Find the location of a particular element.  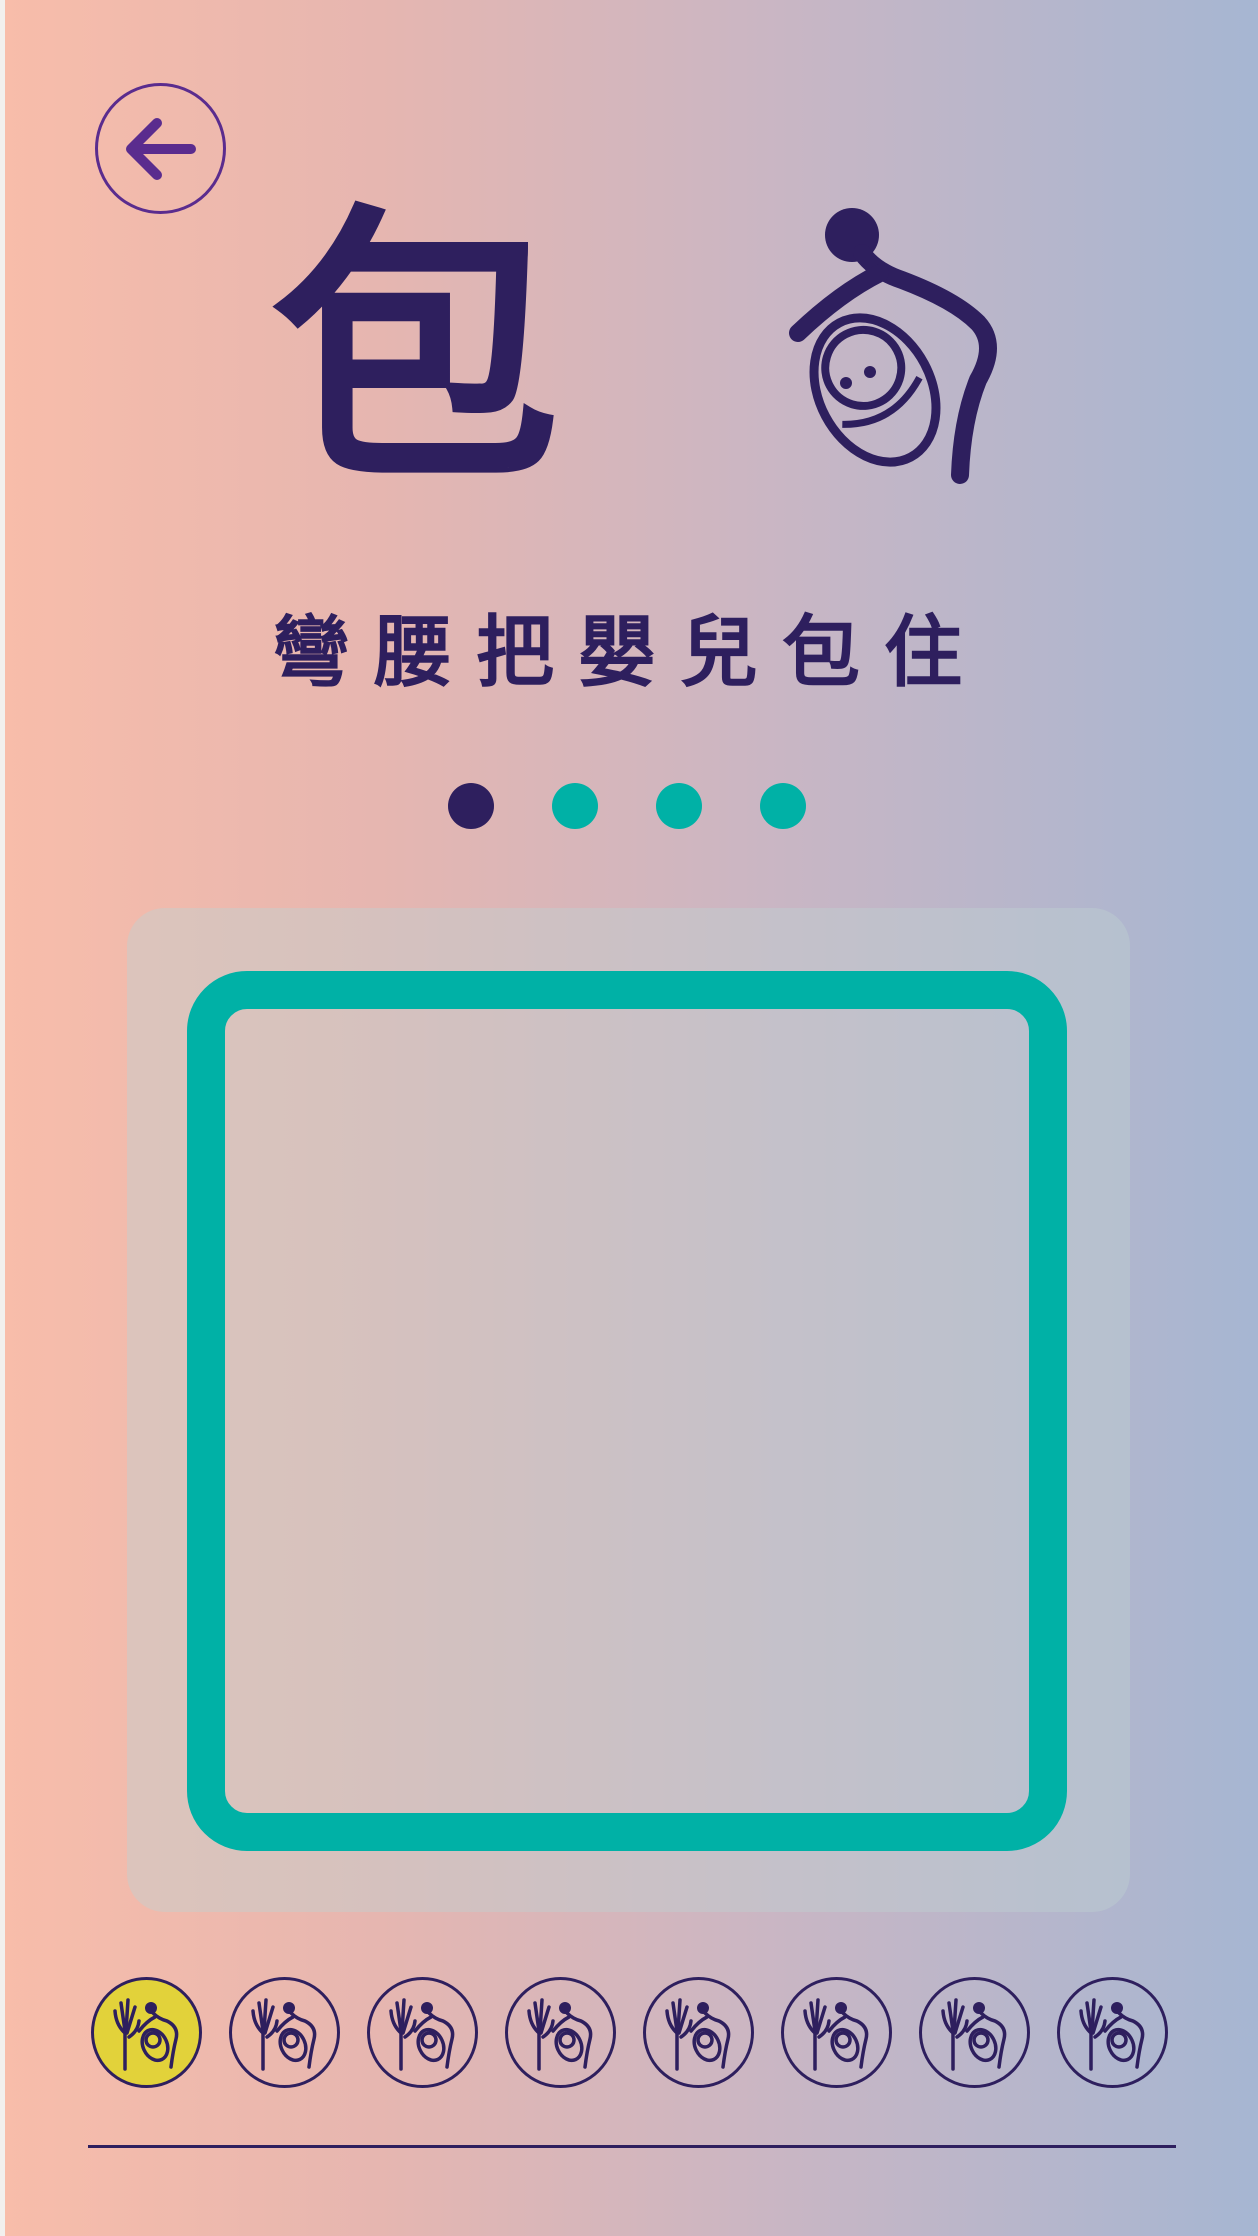

stroke-thumbnail-strip is located at coordinates (629, 2032).